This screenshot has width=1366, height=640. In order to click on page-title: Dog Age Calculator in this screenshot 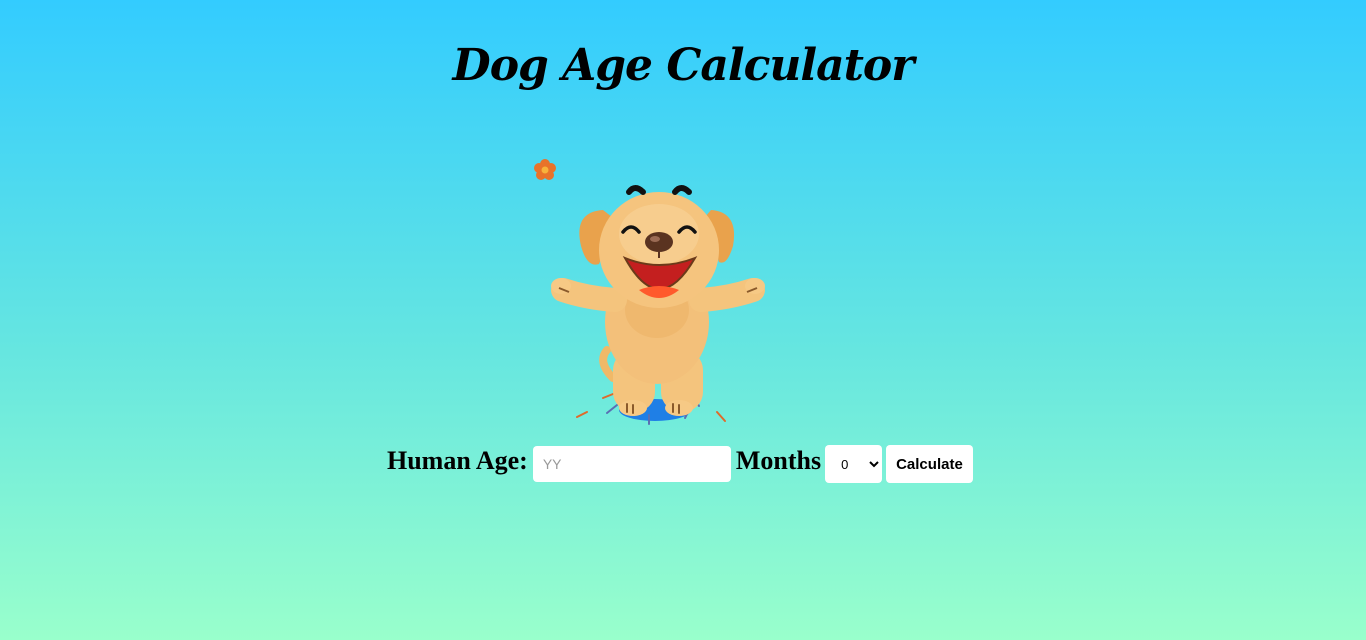, I will do `click(683, 65)`.